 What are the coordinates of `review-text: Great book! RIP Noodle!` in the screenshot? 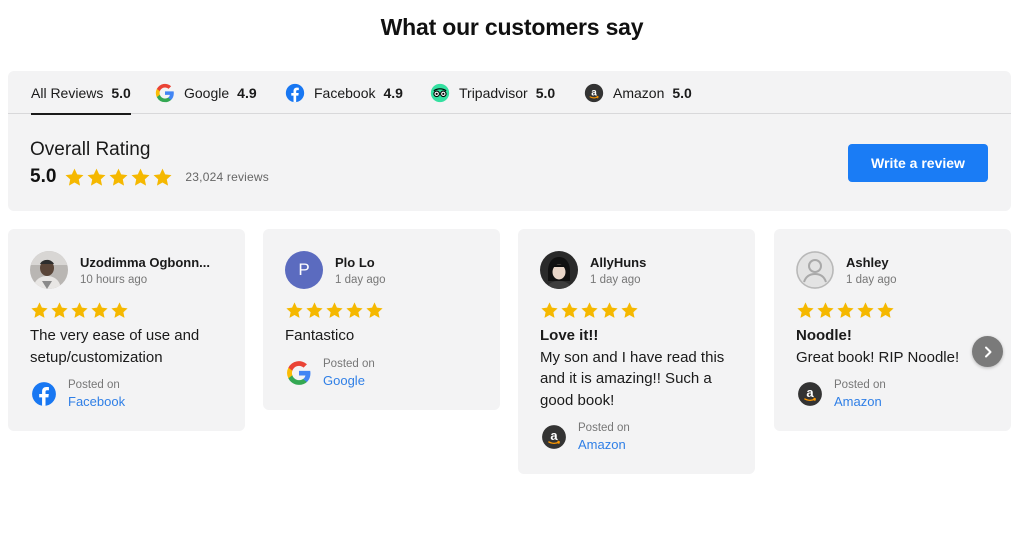 It's located at (878, 357).